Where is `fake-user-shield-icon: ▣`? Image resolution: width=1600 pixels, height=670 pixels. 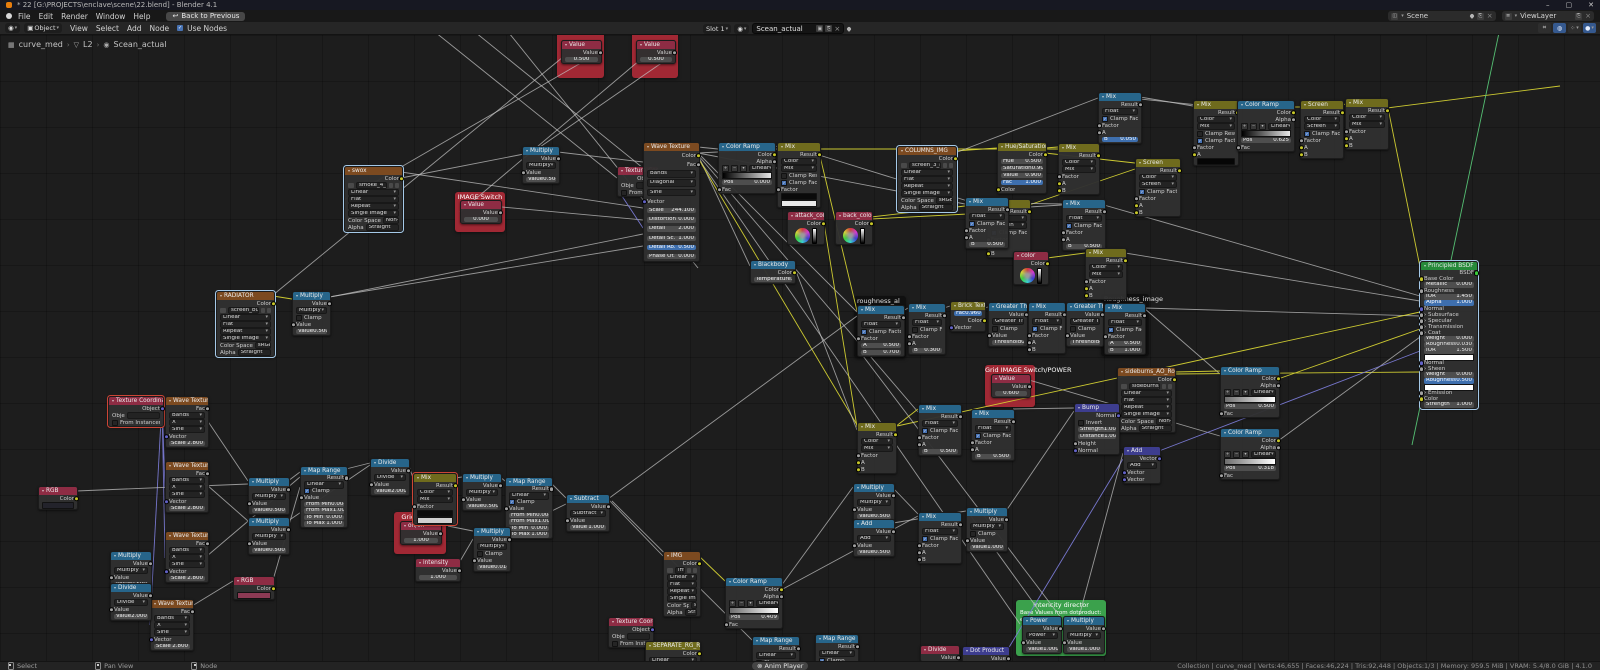
fake-user-shield-icon: ▣ is located at coordinates (820, 28).